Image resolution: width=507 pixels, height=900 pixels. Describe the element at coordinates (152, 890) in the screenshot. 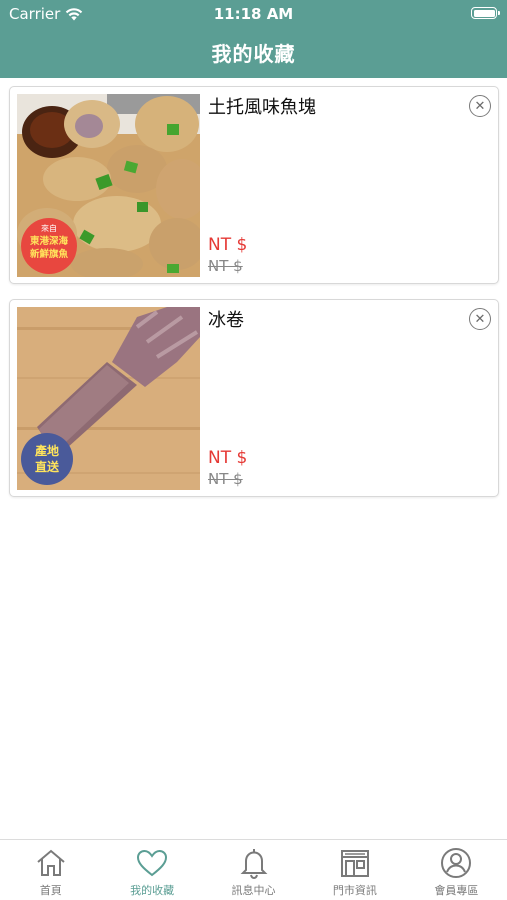

I see `tab-label: 我的收藏` at that location.